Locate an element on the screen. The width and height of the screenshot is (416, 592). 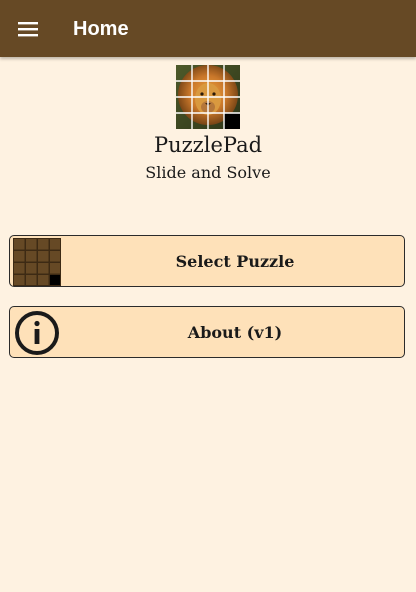
about-button: About (v1) is located at coordinates (207, 332).